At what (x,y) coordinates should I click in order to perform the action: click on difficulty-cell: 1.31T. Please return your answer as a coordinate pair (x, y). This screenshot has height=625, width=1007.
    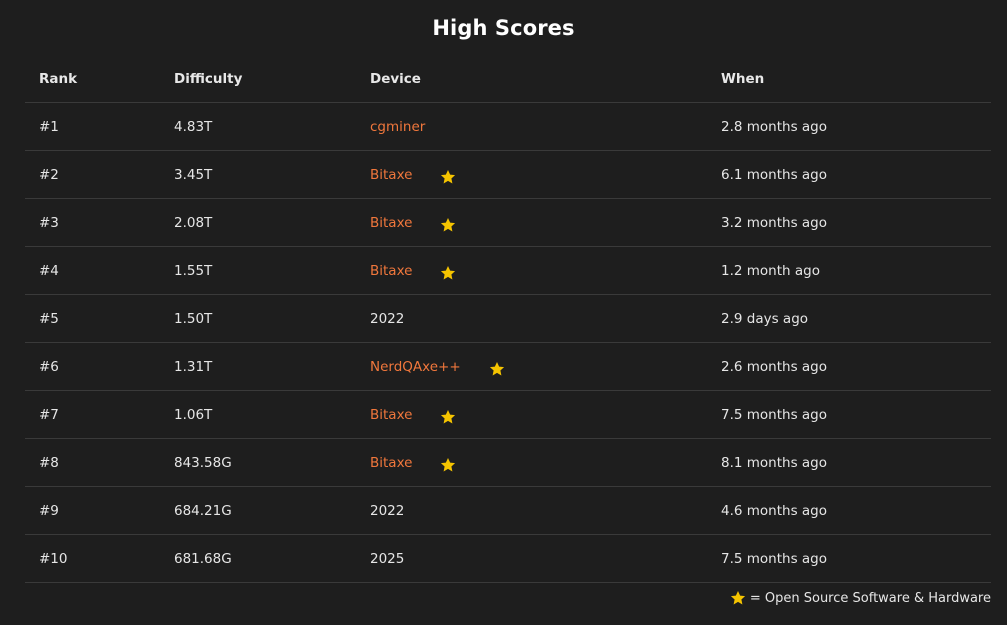
    Looking at the image, I should click on (193, 366).